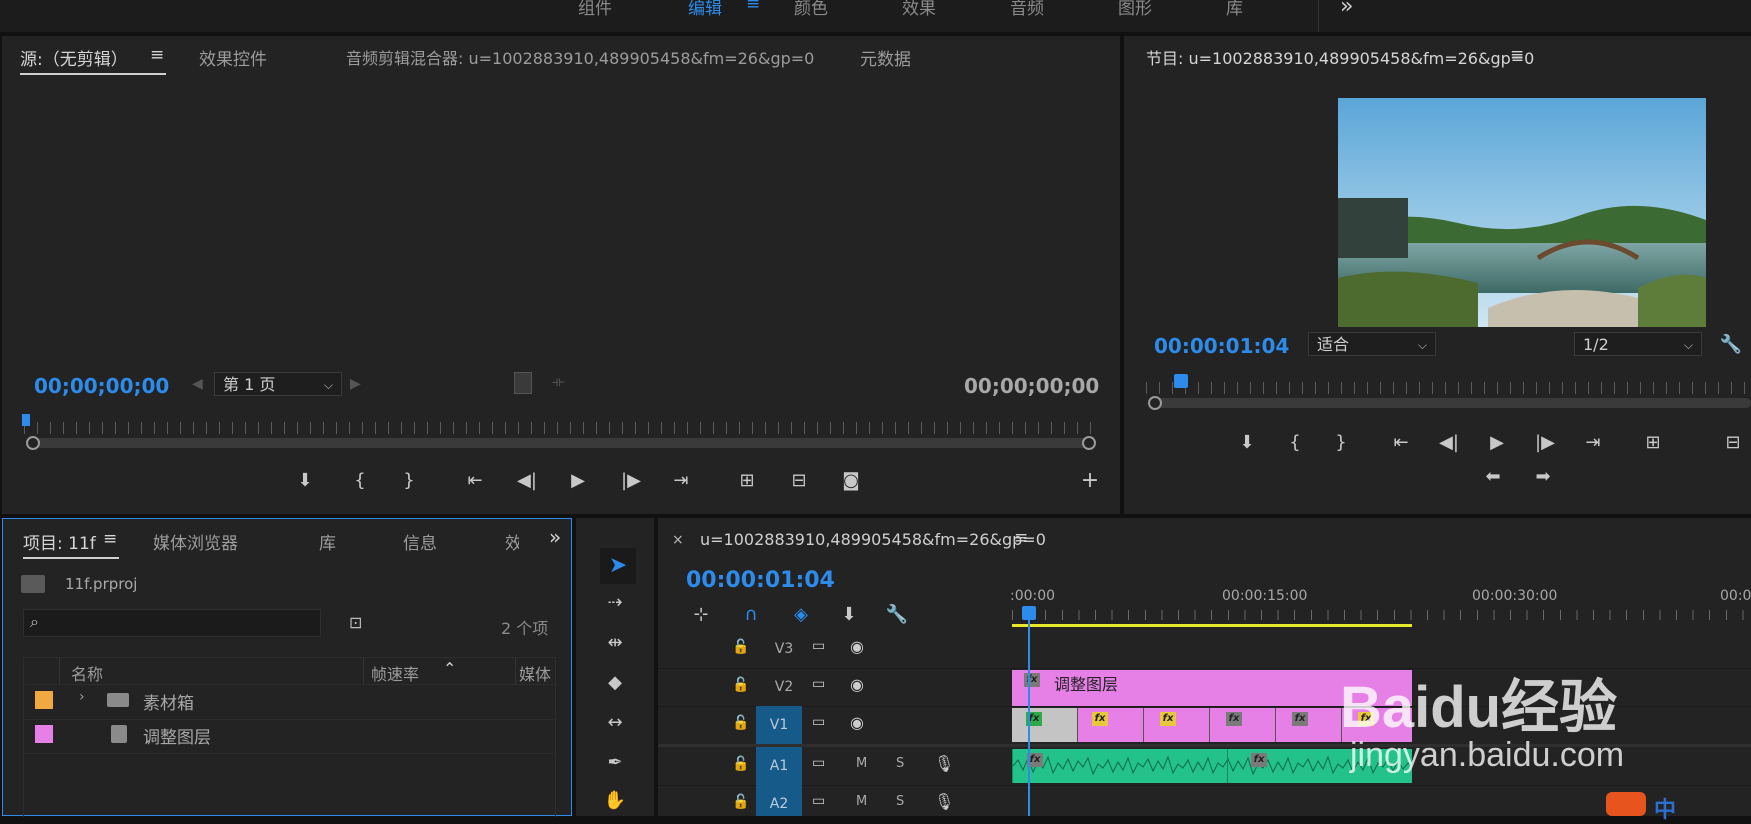 The image size is (1751, 824). What do you see at coordinates (1221, 346) in the screenshot?
I see `program-timecode: 00:00:01:04` at bounding box center [1221, 346].